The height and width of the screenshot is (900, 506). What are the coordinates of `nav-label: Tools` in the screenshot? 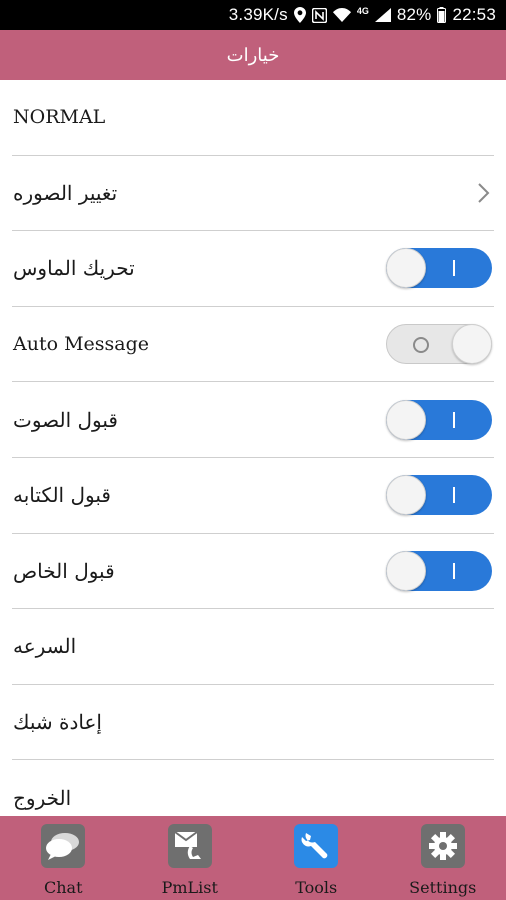 It's located at (316, 887).